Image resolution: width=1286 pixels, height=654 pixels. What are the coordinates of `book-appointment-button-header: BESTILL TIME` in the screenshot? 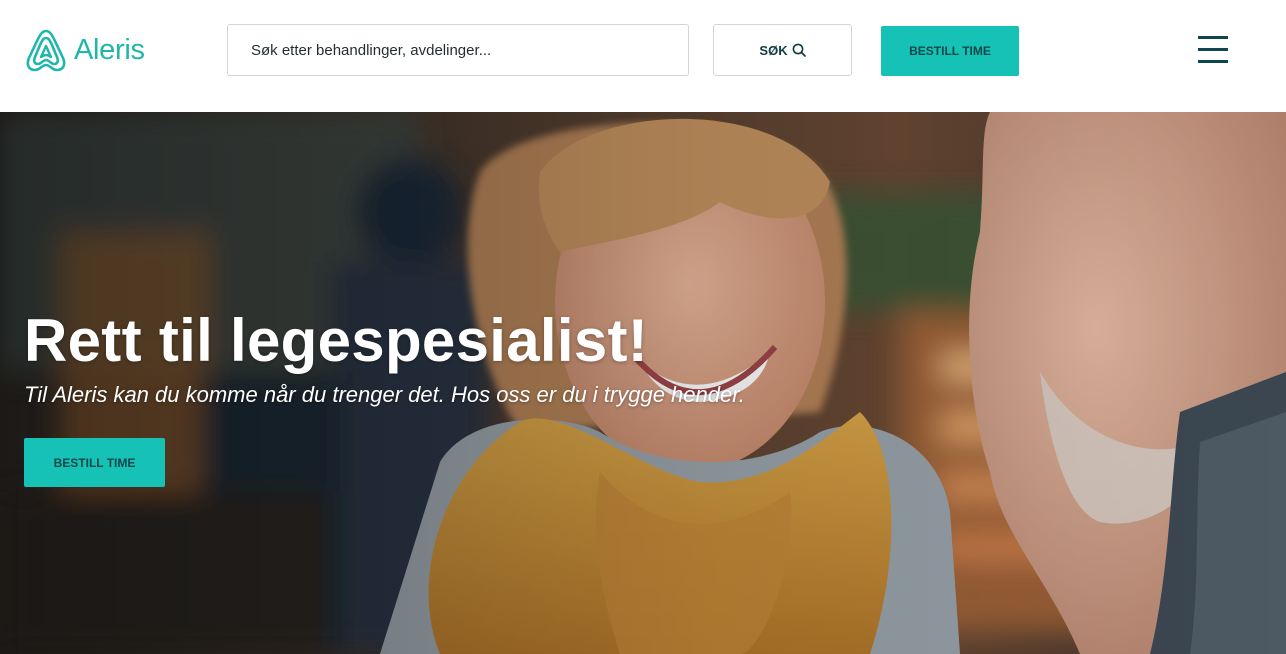 It's located at (950, 51).